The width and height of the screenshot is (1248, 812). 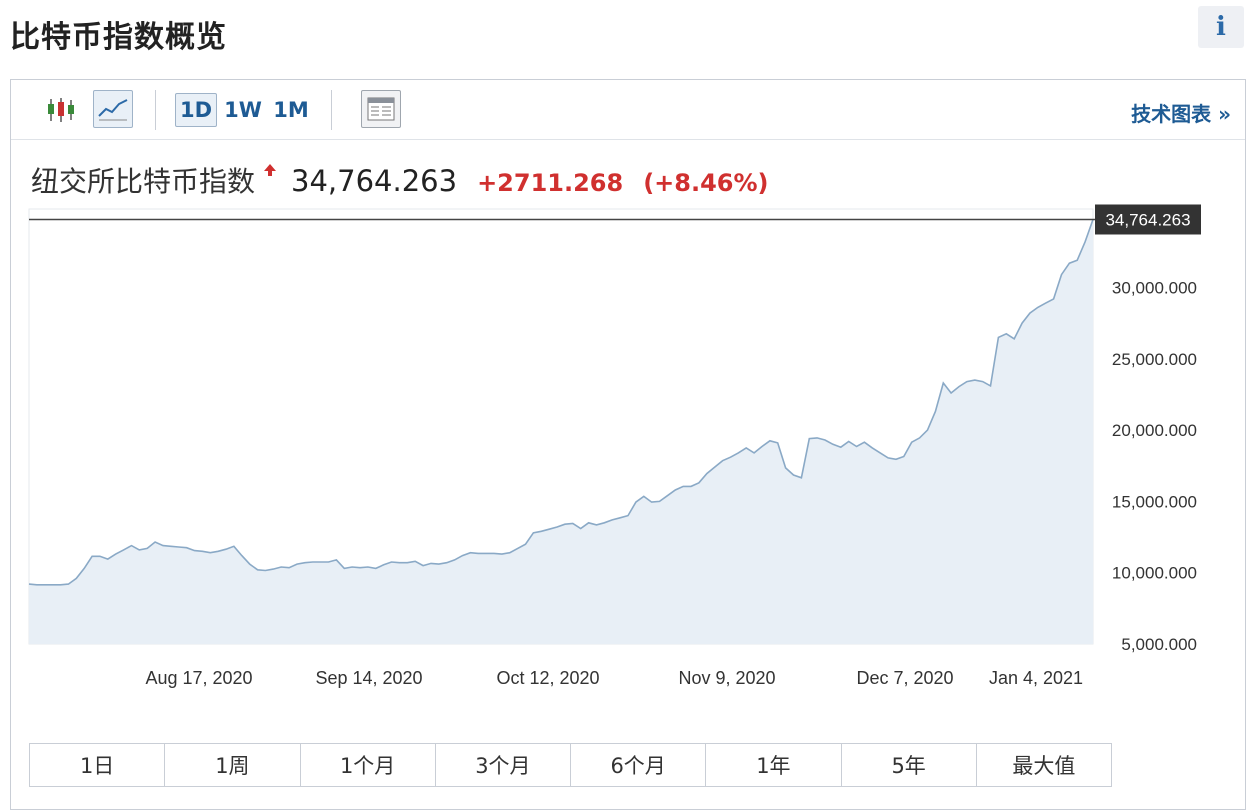 What do you see at coordinates (904, 678) in the screenshot?
I see `x-tick-label: Dec 7, 2020` at bounding box center [904, 678].